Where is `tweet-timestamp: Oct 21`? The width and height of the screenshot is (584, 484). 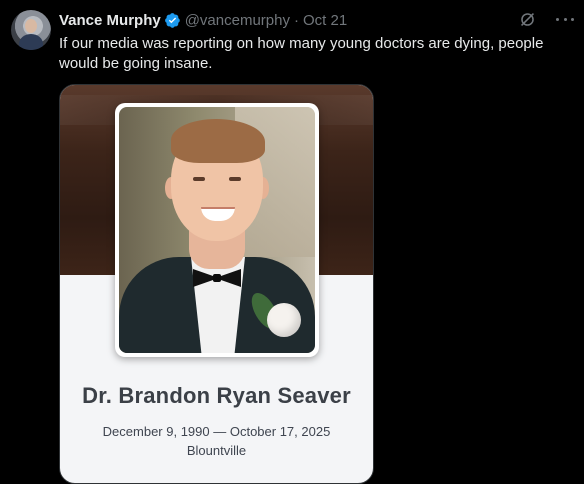
tweet-timestamp: Oct 21 is located at coordinates (325, 20).